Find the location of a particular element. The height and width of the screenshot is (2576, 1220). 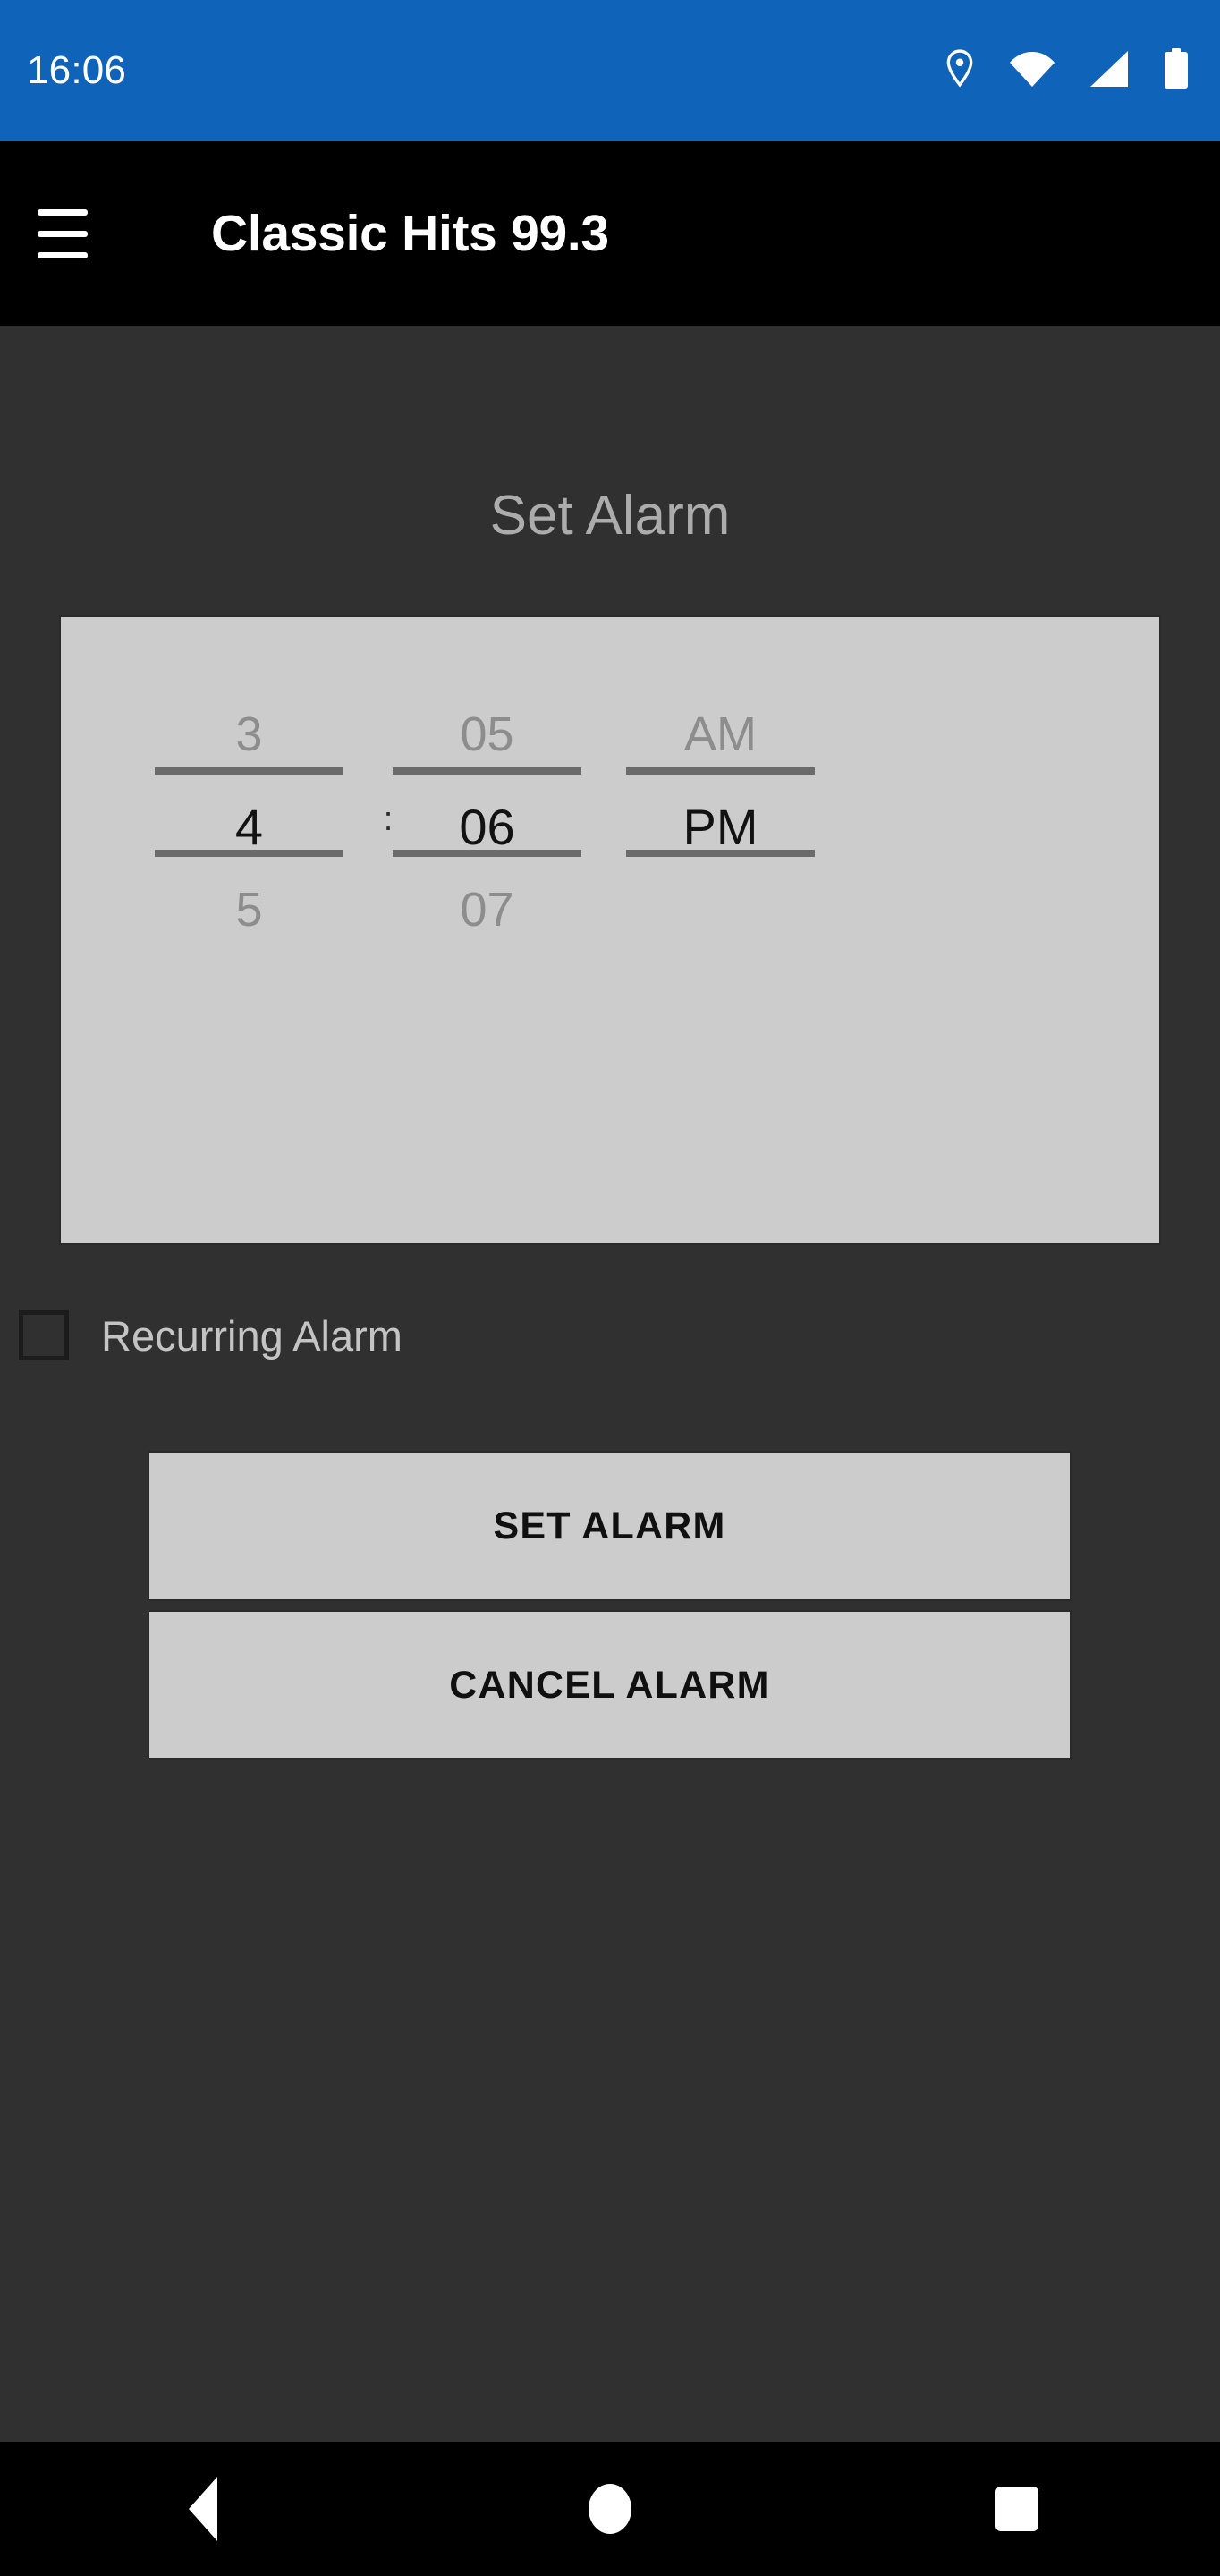

page-title: Set Alarm is located at coordinates (610, 516).